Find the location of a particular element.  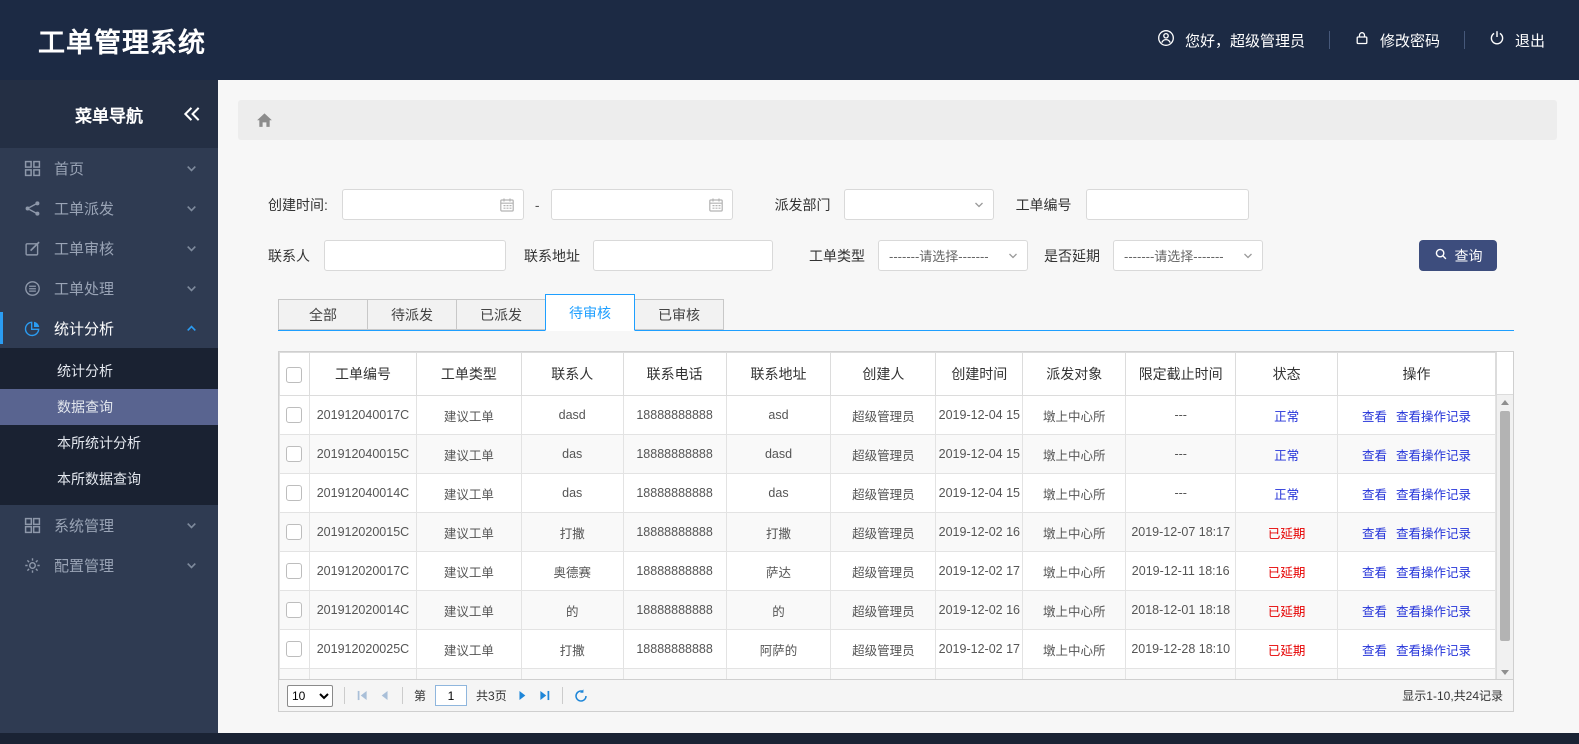

next-page-button is located at coordinates (522, 695).